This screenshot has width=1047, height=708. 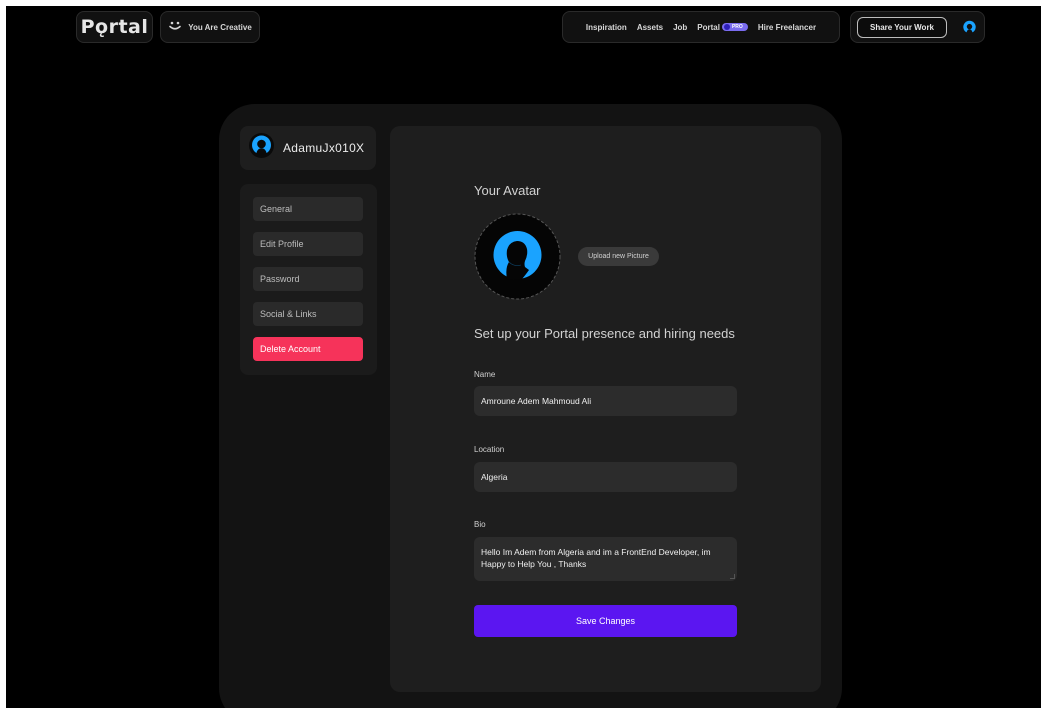 What do you see at coordinates (650, 27) in the screenshot?
I see `nav-assets: Assets` at bounding box center [650, 27].